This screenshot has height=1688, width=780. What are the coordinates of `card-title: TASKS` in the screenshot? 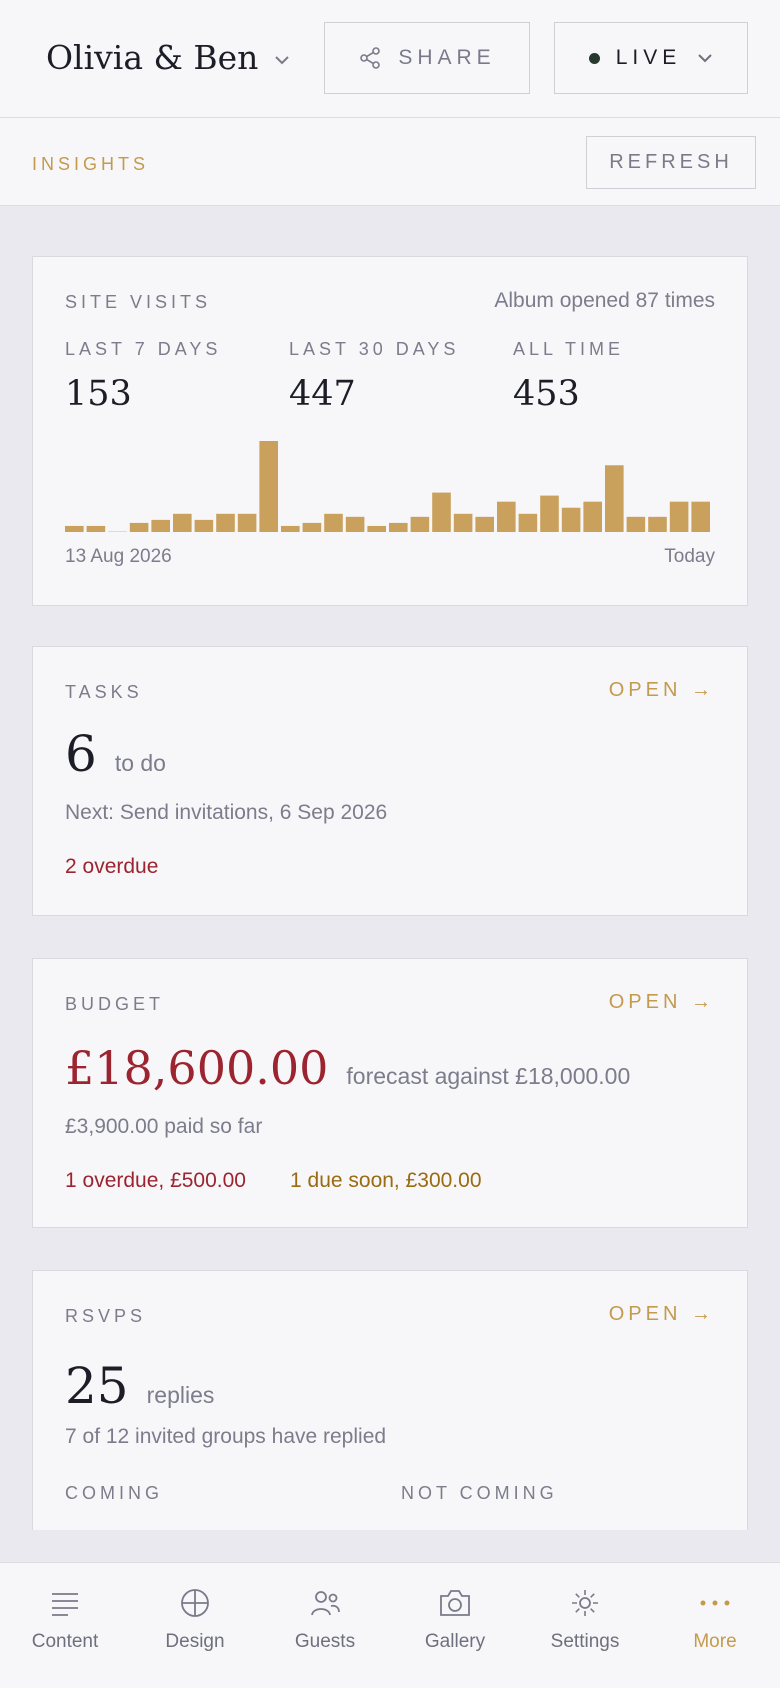 It's located at (104, 692).